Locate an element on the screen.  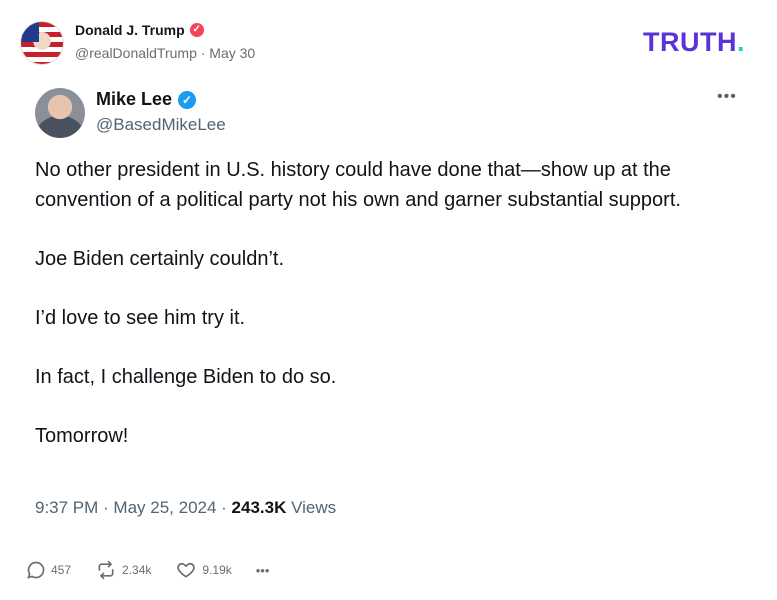
tweet-timestamp: 9:37 PM · May 25, 2024 · 243.3K Views is located at coordinates (185, 508).